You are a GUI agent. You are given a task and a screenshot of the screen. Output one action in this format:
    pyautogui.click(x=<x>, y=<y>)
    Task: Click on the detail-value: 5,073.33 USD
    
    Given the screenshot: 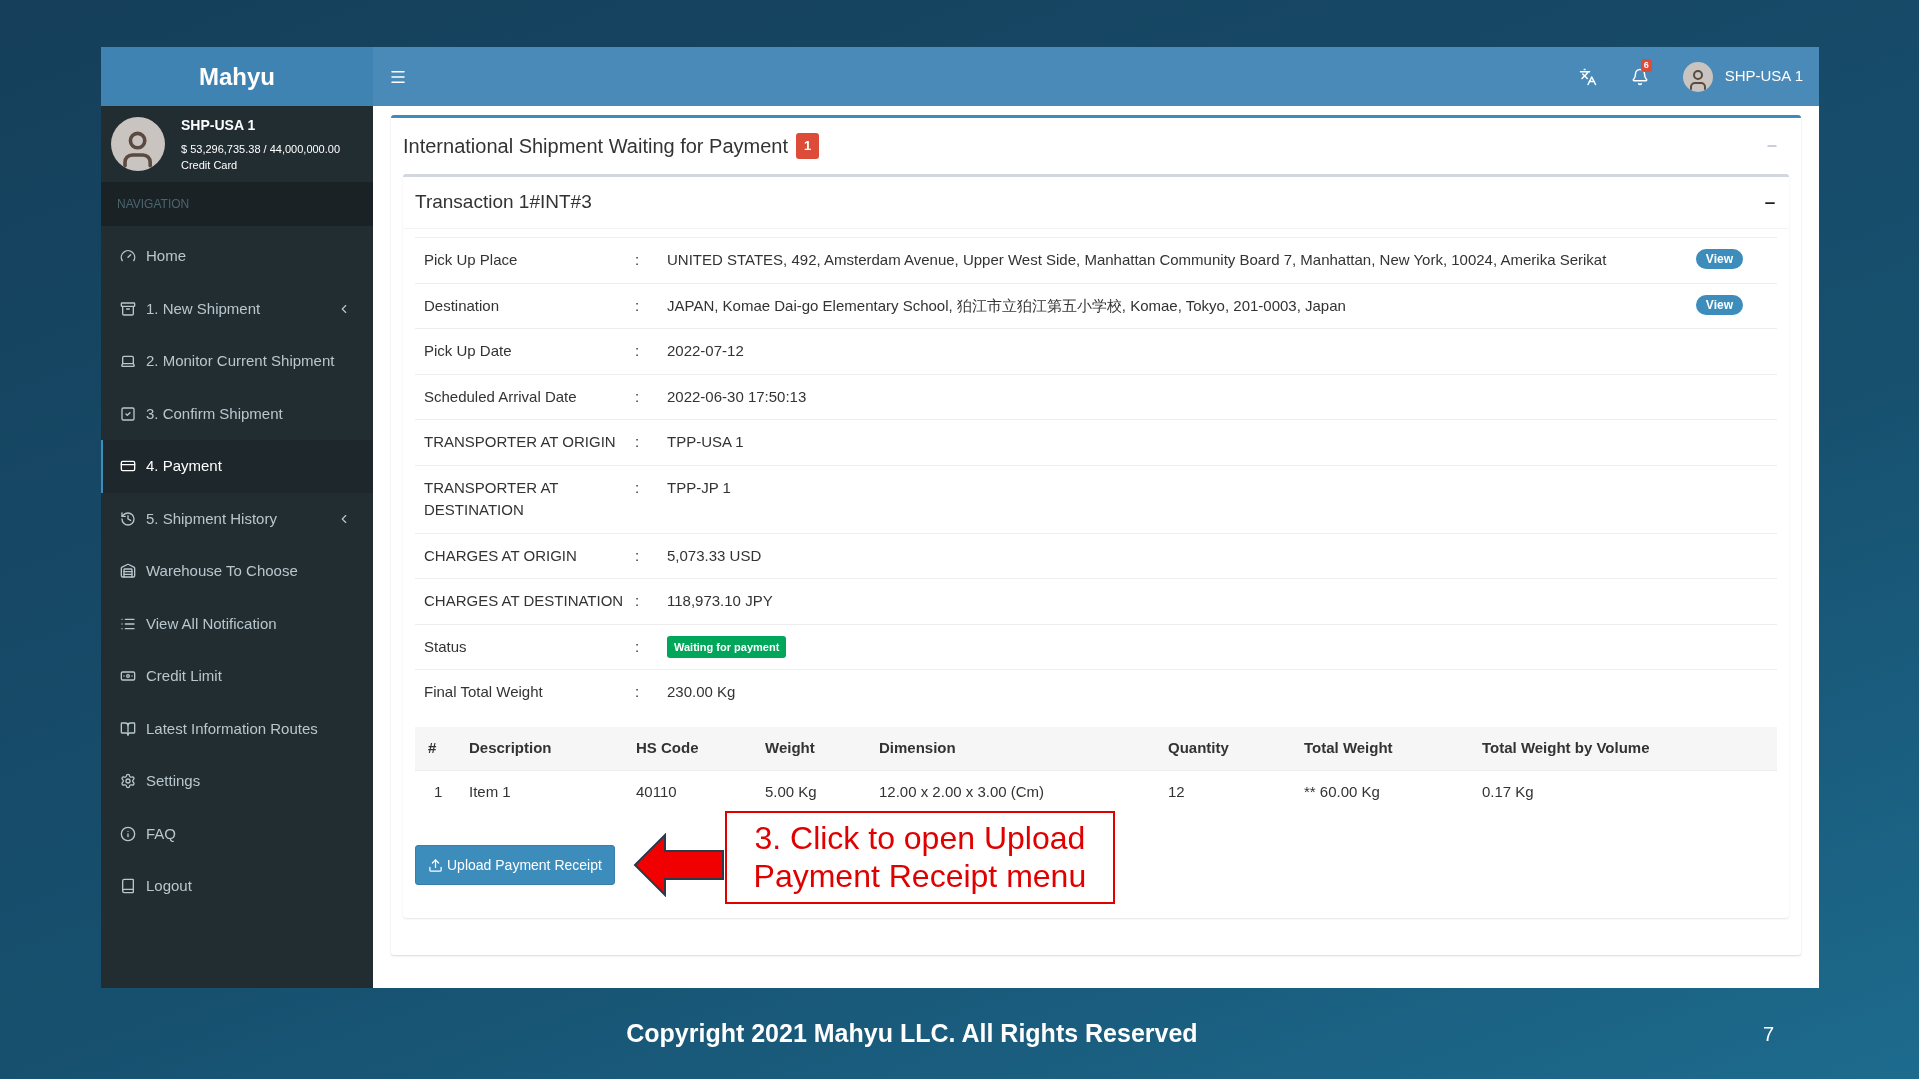 What is the action you would take?
    pyautogui.click(x=714, y=555)
    